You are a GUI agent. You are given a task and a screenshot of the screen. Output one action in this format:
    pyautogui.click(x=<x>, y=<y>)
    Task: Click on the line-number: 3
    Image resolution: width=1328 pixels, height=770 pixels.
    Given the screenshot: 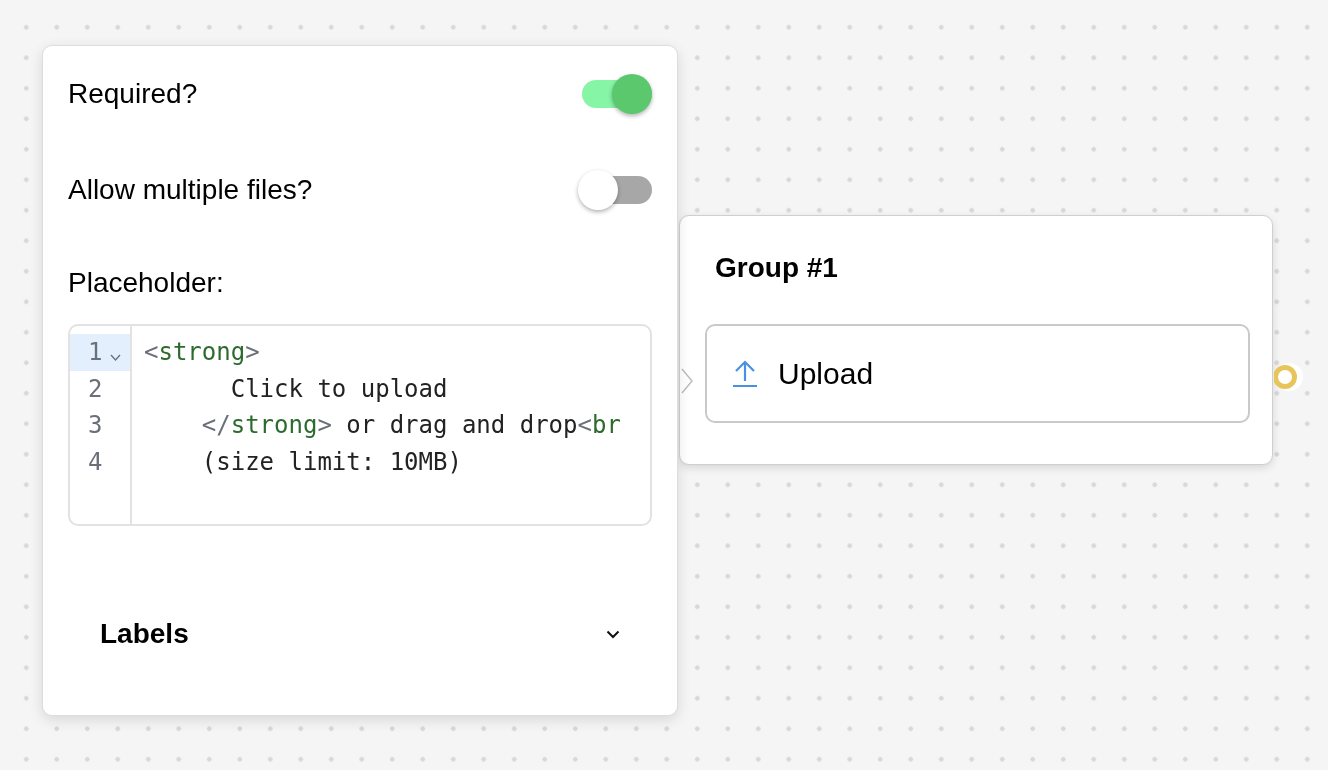 What is the action you would take?
    pyautogui.click(x=95, y=425)
    